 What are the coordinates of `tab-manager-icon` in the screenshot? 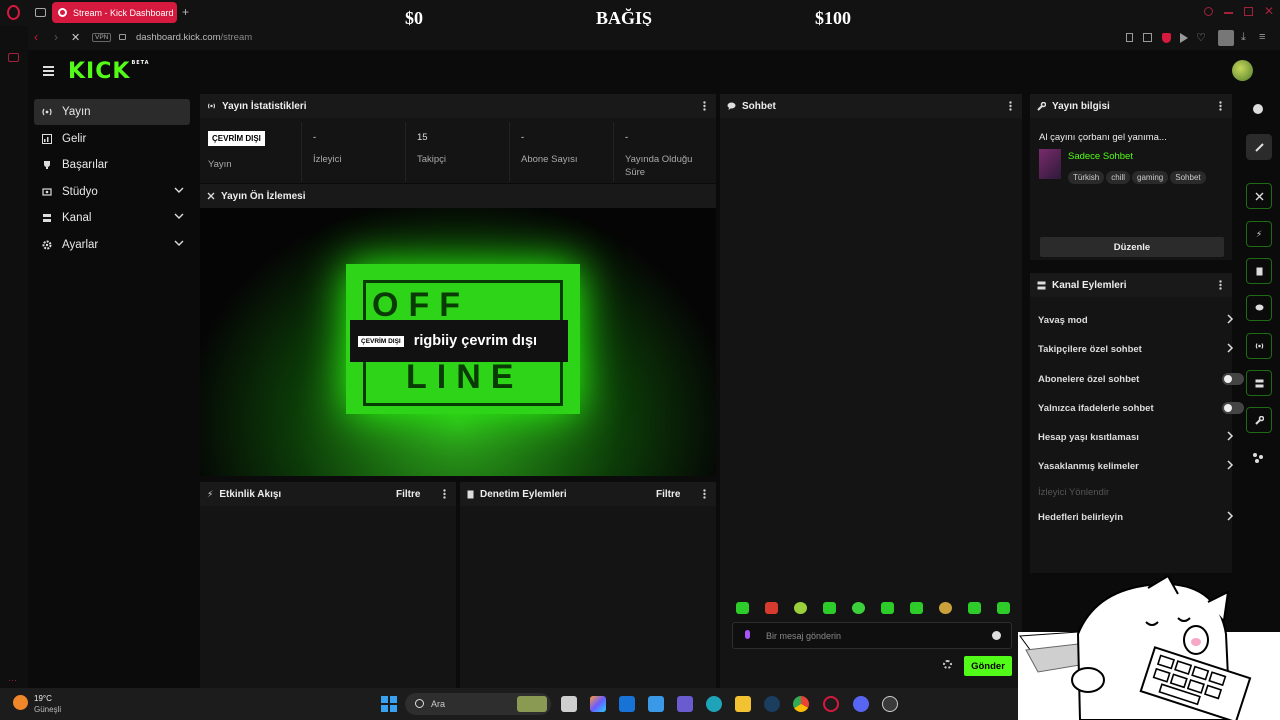 It's located at (40, 12).